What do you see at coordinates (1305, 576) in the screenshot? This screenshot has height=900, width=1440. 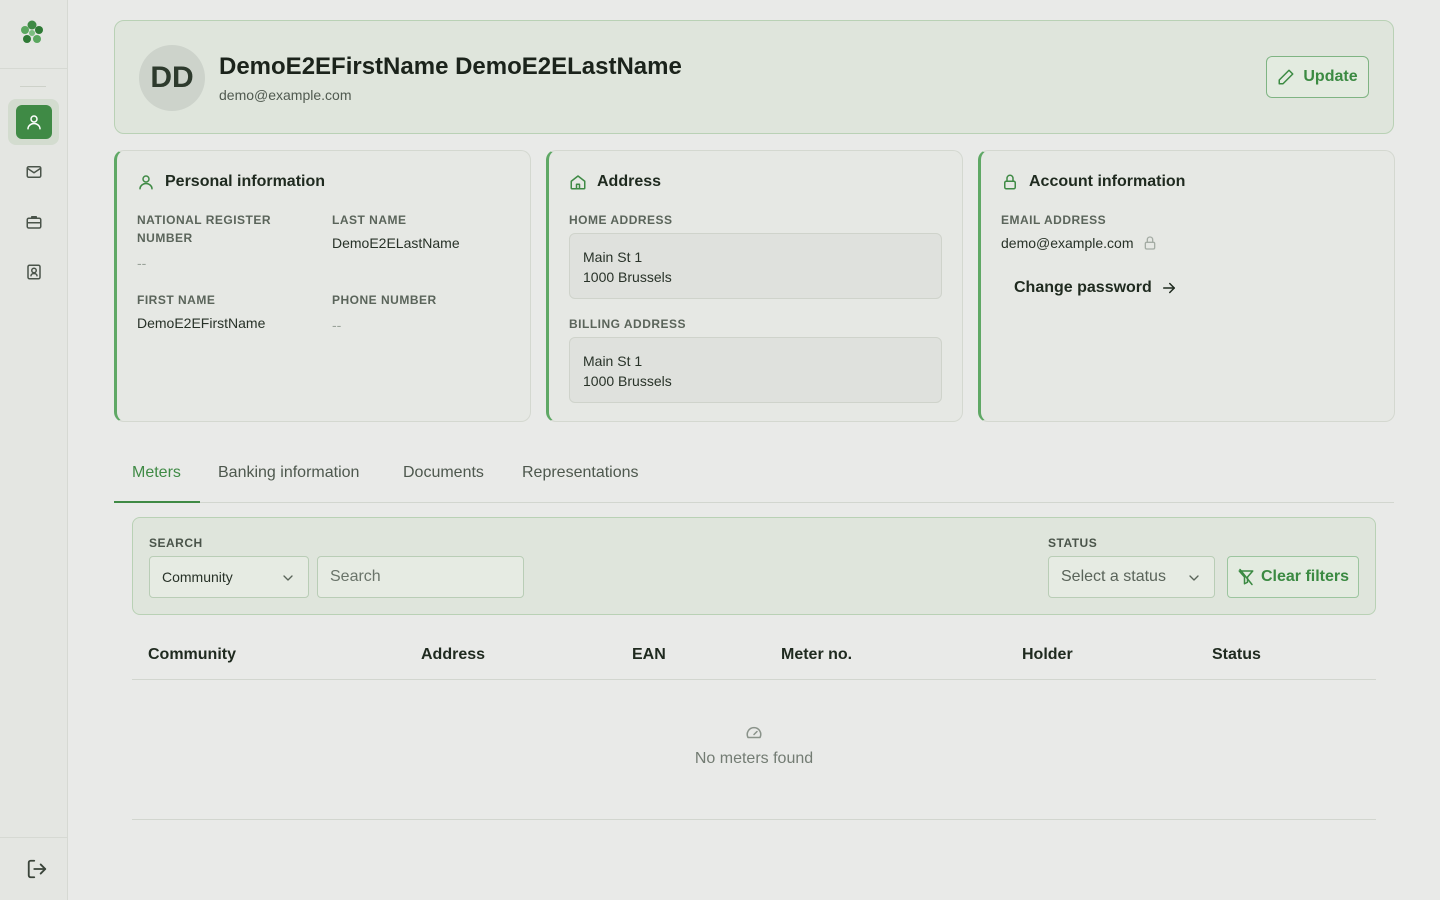 I see `clear-filters-label: Clear filters` at bounding box center [1305, 576].